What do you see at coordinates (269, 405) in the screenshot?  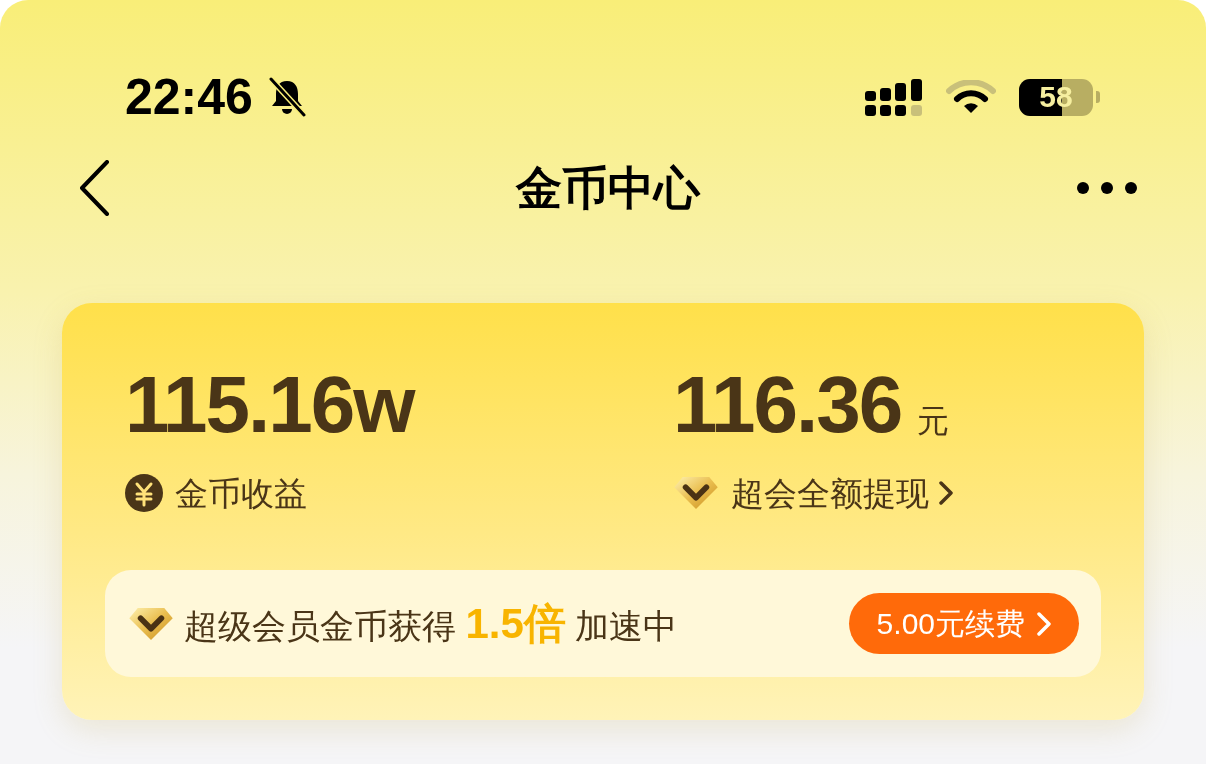 I see `coin-earnings-value: 115.16w` at bounding box center [269, 405].